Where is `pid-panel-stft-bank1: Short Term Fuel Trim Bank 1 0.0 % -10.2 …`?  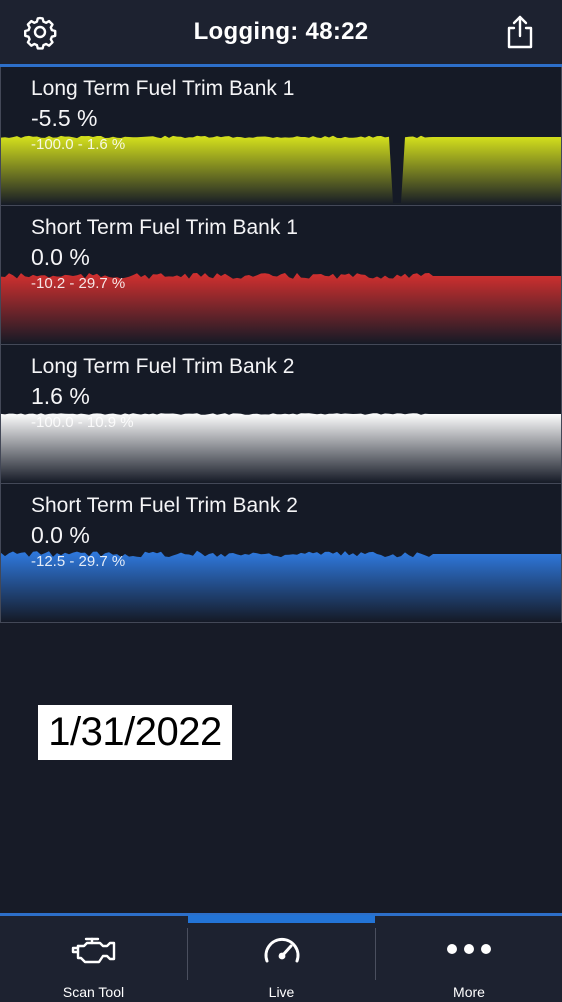 pid-panel-stft-bank1: Short Term Fuel Trim Bank 1 0.0 % -10.2 … is located at coordinates (281, 275).